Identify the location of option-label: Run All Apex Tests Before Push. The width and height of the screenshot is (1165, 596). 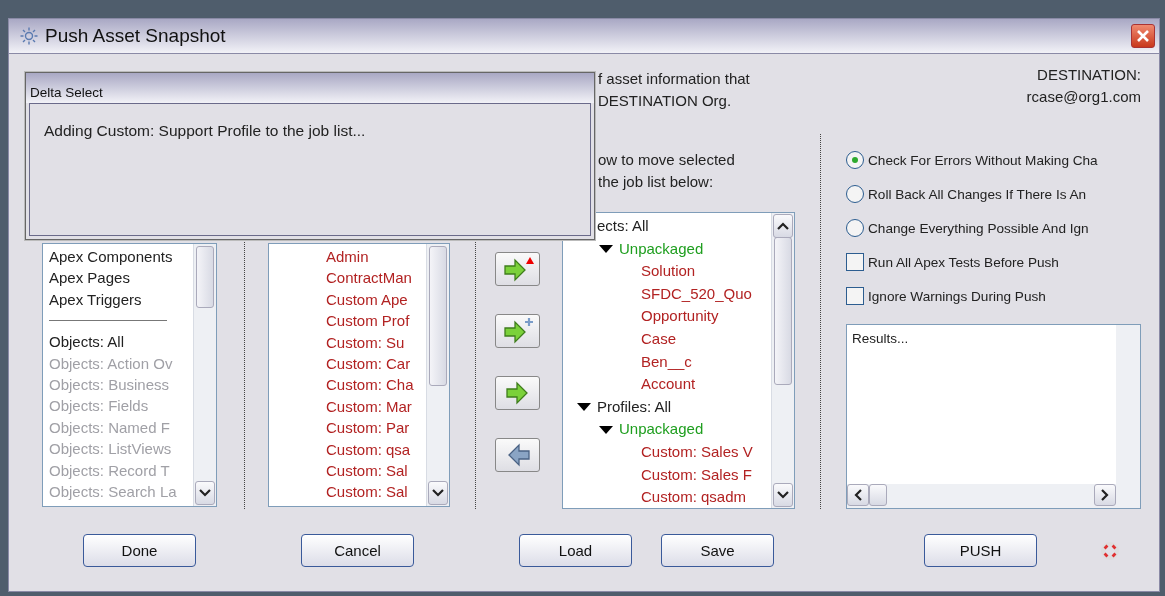
(963, 262).